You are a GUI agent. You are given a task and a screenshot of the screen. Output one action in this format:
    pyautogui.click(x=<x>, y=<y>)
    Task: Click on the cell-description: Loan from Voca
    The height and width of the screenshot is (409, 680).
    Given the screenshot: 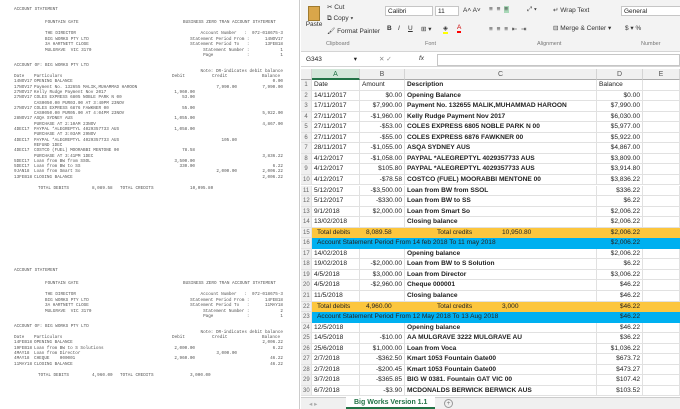 What is the action you would take?
    pyautogui.click(x=501, y=349)
    